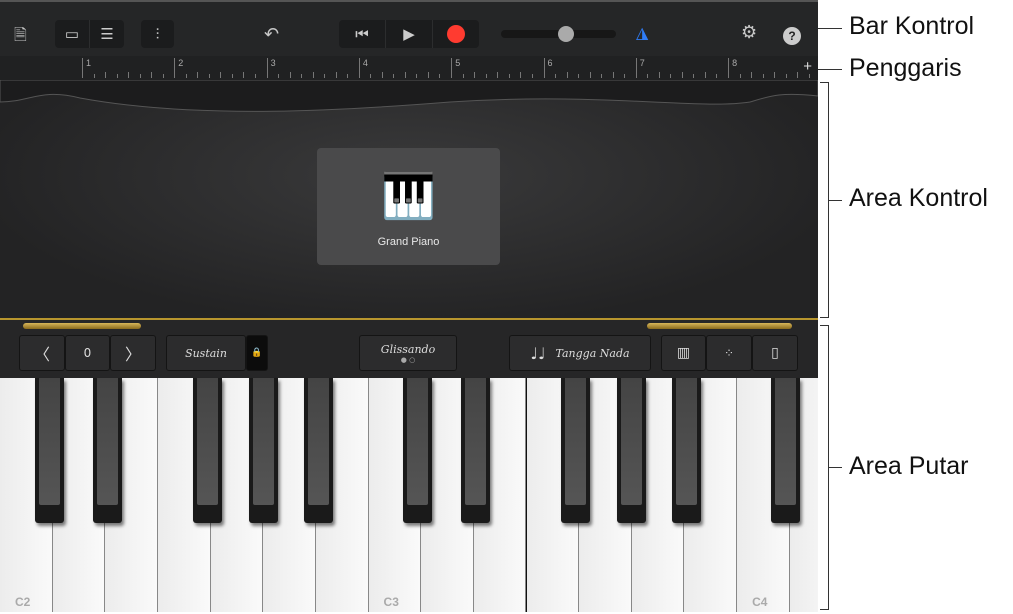 This screenshot has height=614, width=1013. What do you see at coordinates (475, 450) in the screenshot?
I see `black-key-D#3` at bounding box center [475, 450].